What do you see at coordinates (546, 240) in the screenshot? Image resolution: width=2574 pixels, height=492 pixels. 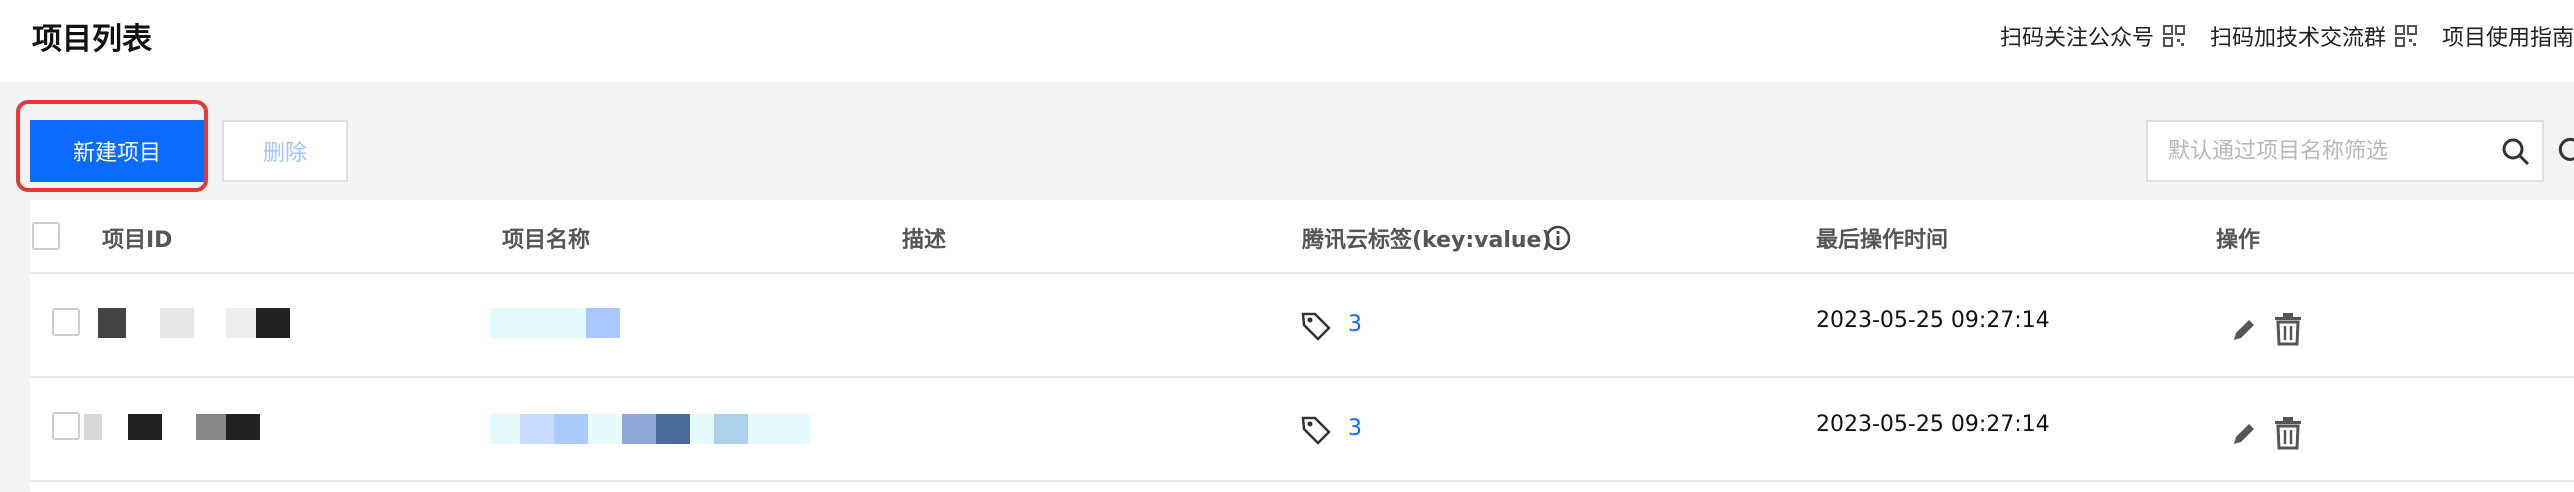 I see `column-header-name: 项目名称` at bounding box center [546, 240].